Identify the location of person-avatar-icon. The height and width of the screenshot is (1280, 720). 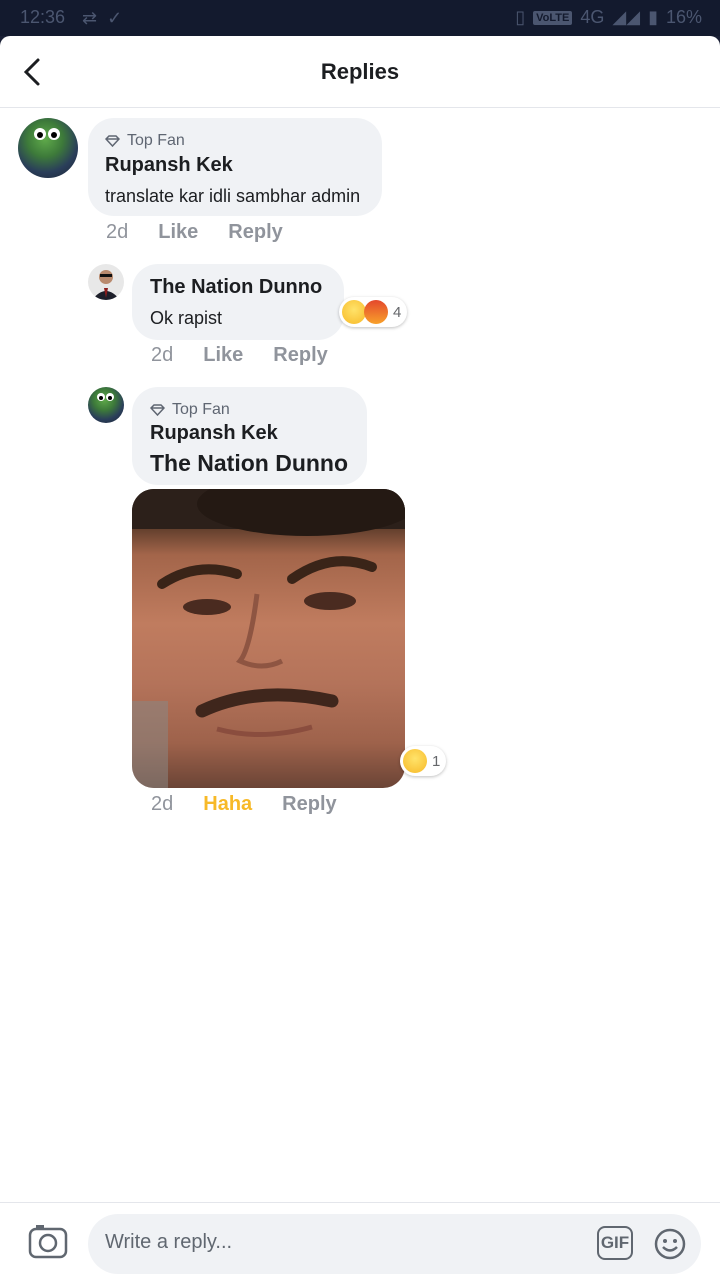
(106, 285).